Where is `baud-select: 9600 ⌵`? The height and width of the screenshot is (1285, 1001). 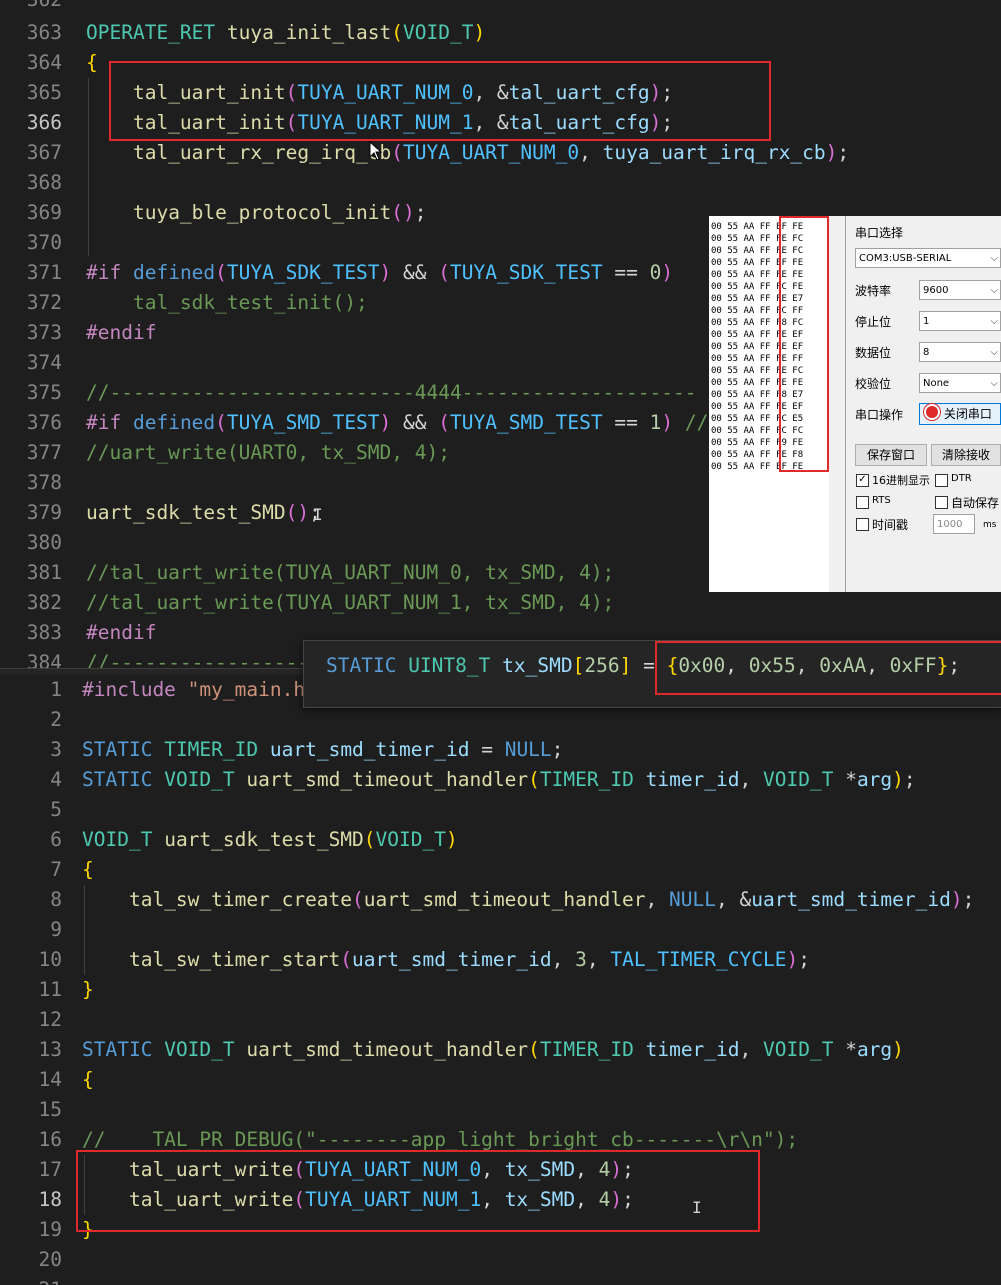
baud-select: 9600 ⌵ is located at coordinates (960, 290).